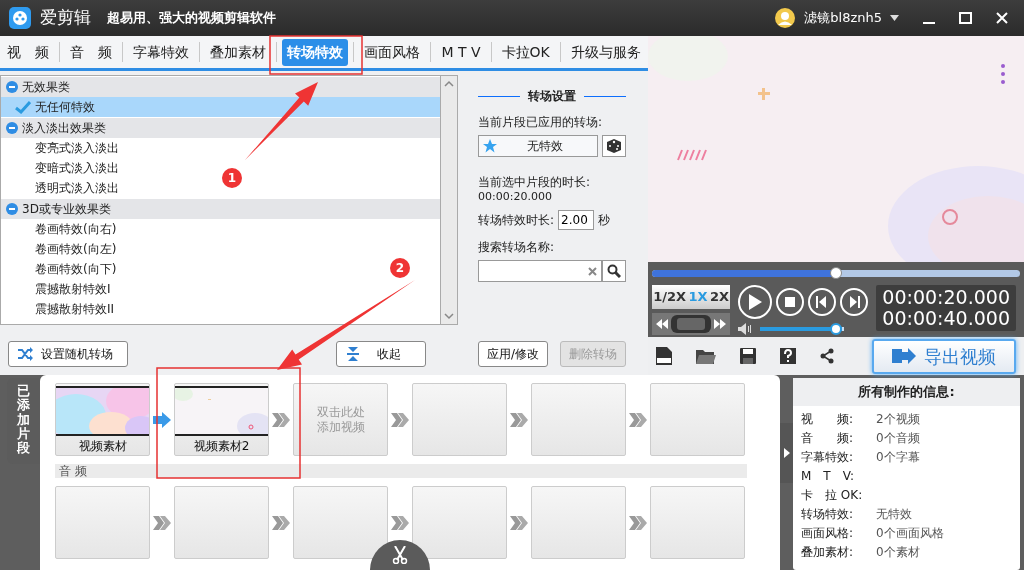 The width and height of the screenshot is (1024, 570). Describe the element at coordinates (238, 52) in the screenshot. I see `tab: 叠加素材` at that location.